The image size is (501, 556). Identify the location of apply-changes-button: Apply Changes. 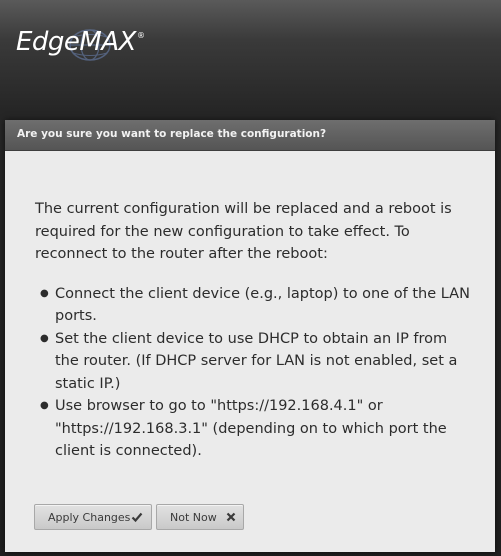
(93, 517).